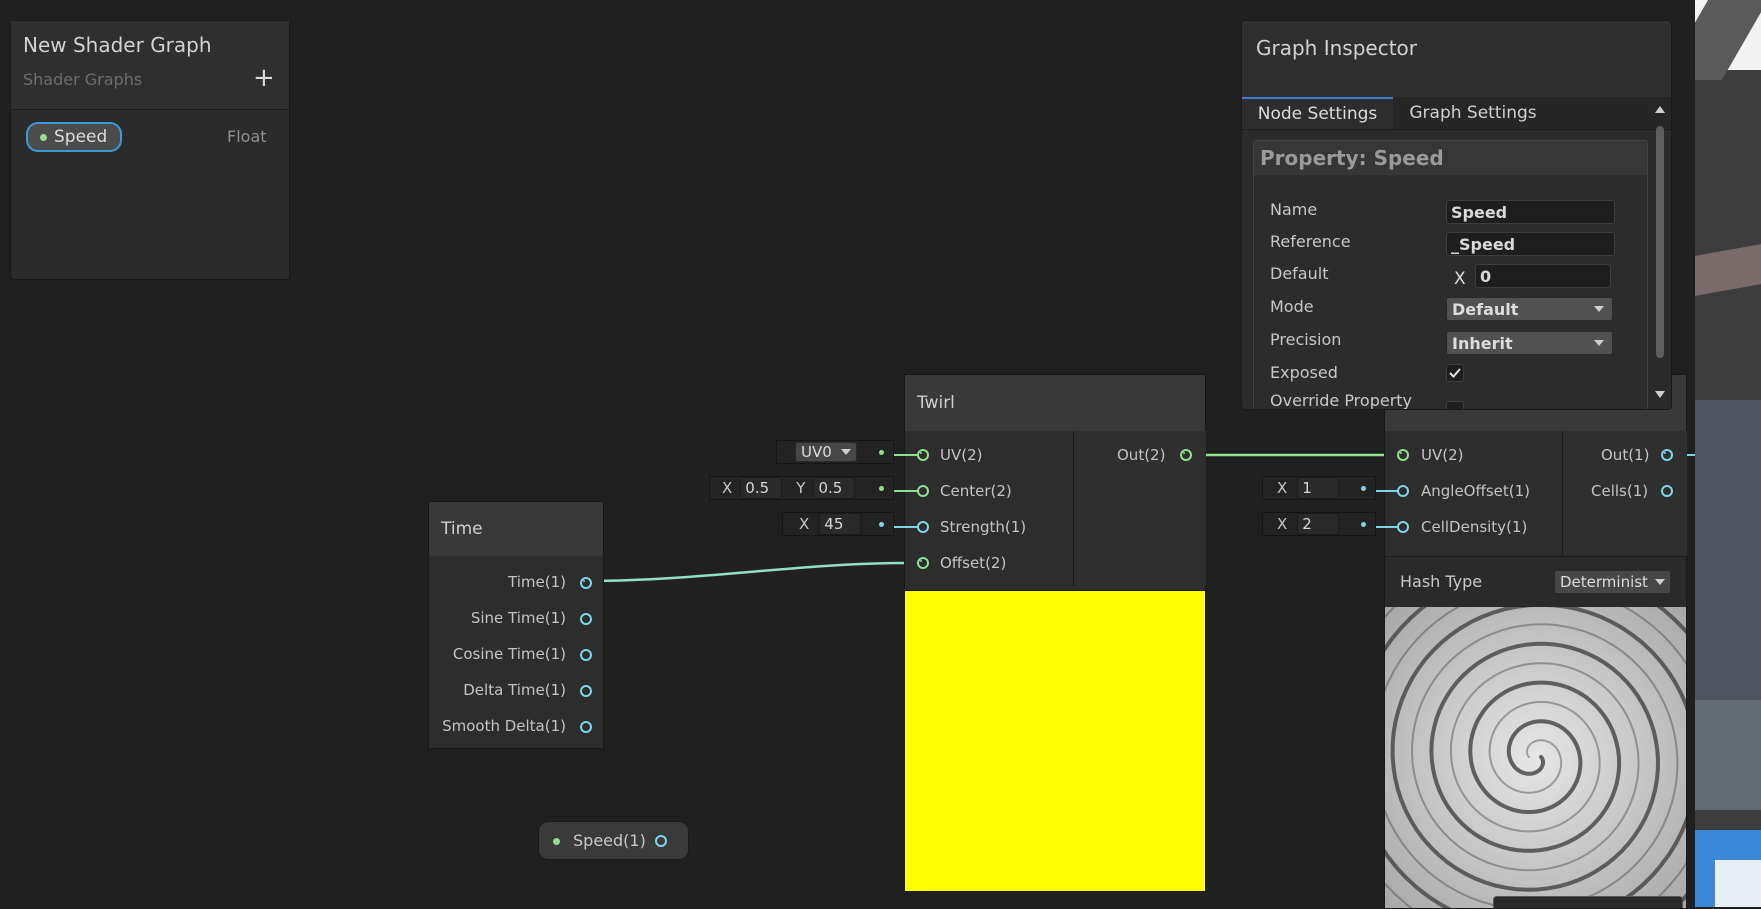 The image size is (1761, 909). What do you see at coordinates (1055, 740) in the screenshot?
I see `twirl-preview` at bounding box center [1055, 740].